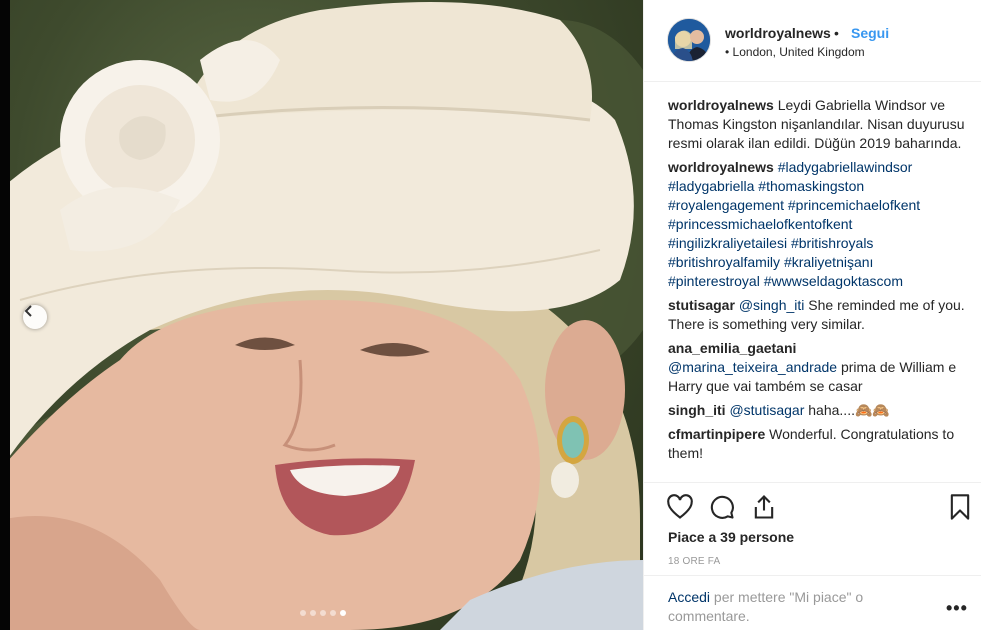 This screenshot has width=1000, height=630. I want to click on follow-button: Segui, so click(870, 33).